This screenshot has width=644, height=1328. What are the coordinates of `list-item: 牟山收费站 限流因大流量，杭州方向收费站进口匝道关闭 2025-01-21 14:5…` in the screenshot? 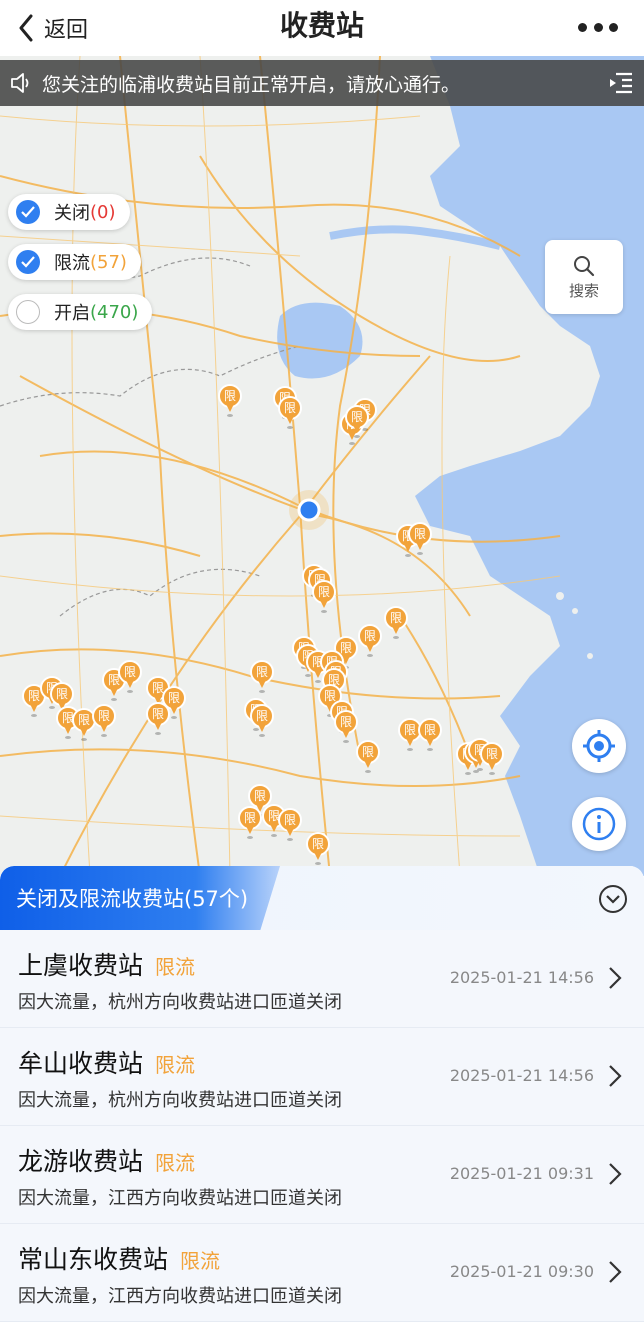 It's located at (322, 1077).